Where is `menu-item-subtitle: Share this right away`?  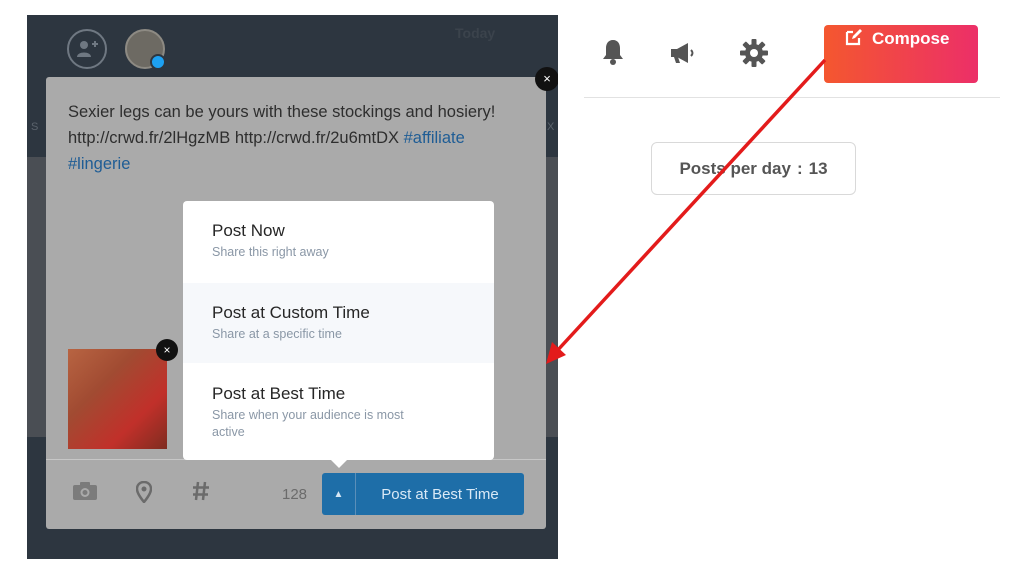 menu-item-subtitle: Share this right away is located at coordinates (270, 252).